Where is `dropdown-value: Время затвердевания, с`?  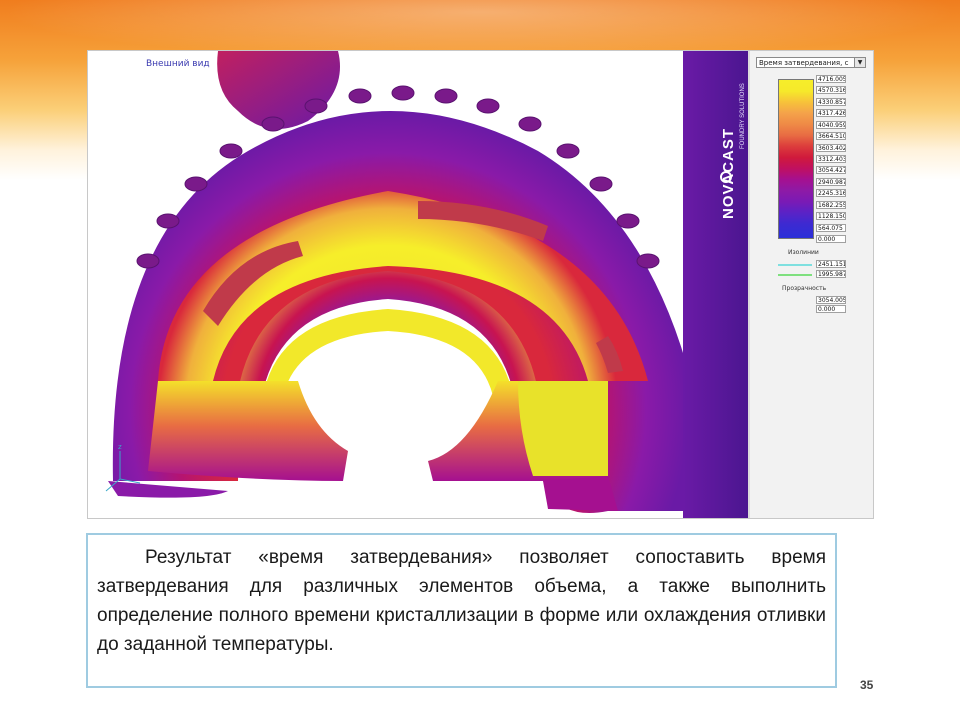
dropdown-value: Время затвердевания, с is located at coordinates (804, 63).